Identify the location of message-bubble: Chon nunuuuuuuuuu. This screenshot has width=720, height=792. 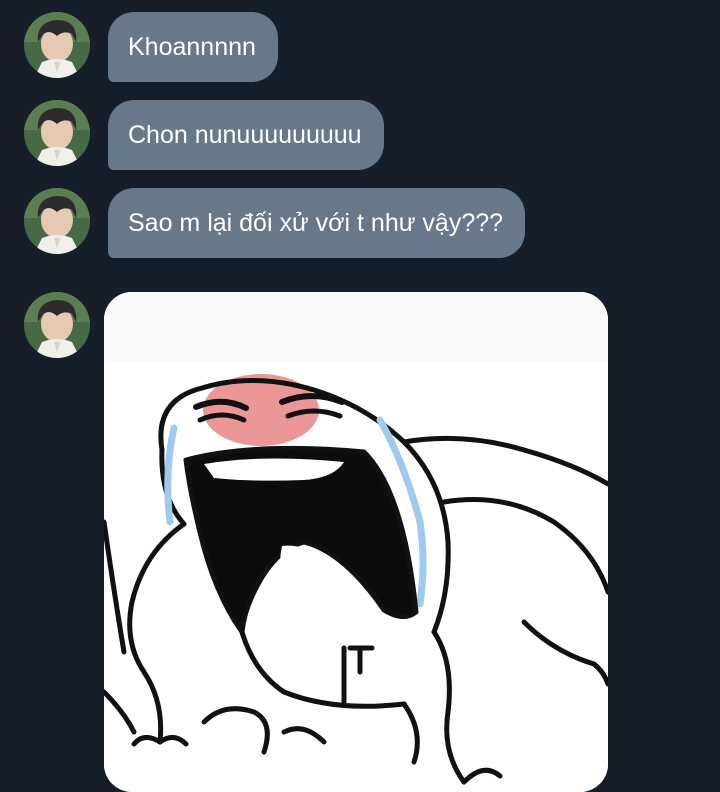
(246, 135).